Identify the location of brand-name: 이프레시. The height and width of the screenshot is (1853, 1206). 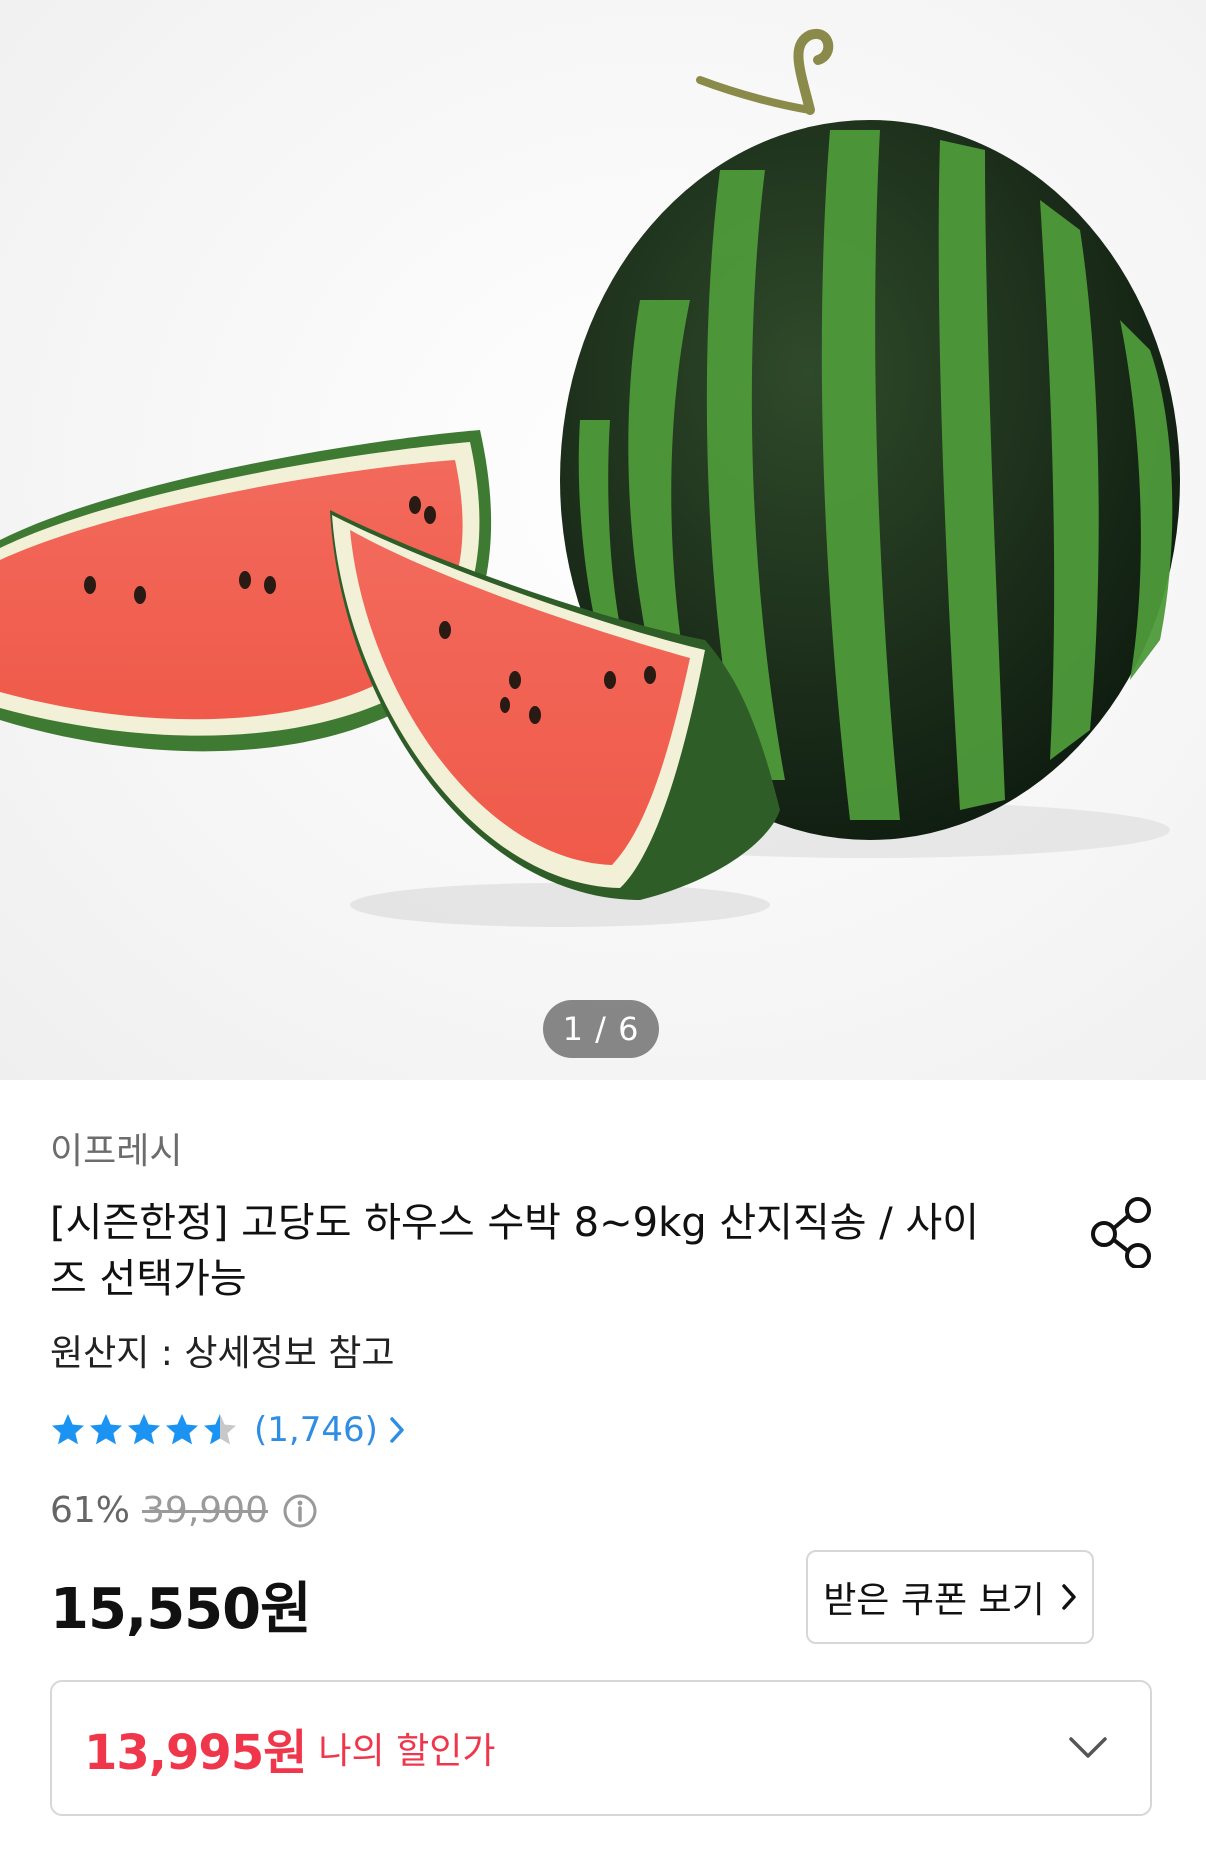
(116, 1148).